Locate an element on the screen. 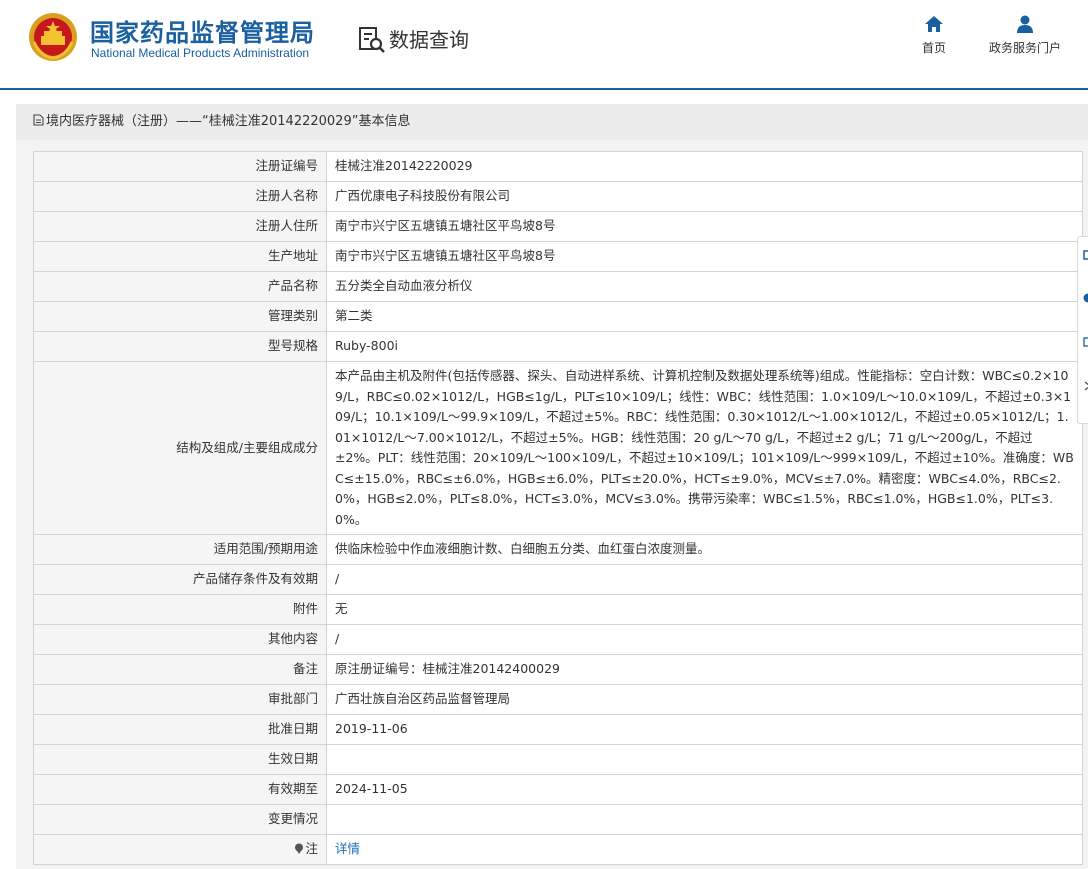 The image size is (1088, 869). table-row: 注 详情 is located at coordinates (558, 849).